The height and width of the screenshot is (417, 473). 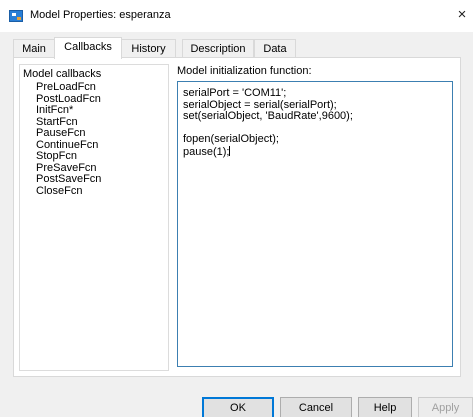 What do you see at coordinates (68, 110) in the screenshot?
I see `callback-item-initfcn: InitFcn*` at bounding box center [68, 110].